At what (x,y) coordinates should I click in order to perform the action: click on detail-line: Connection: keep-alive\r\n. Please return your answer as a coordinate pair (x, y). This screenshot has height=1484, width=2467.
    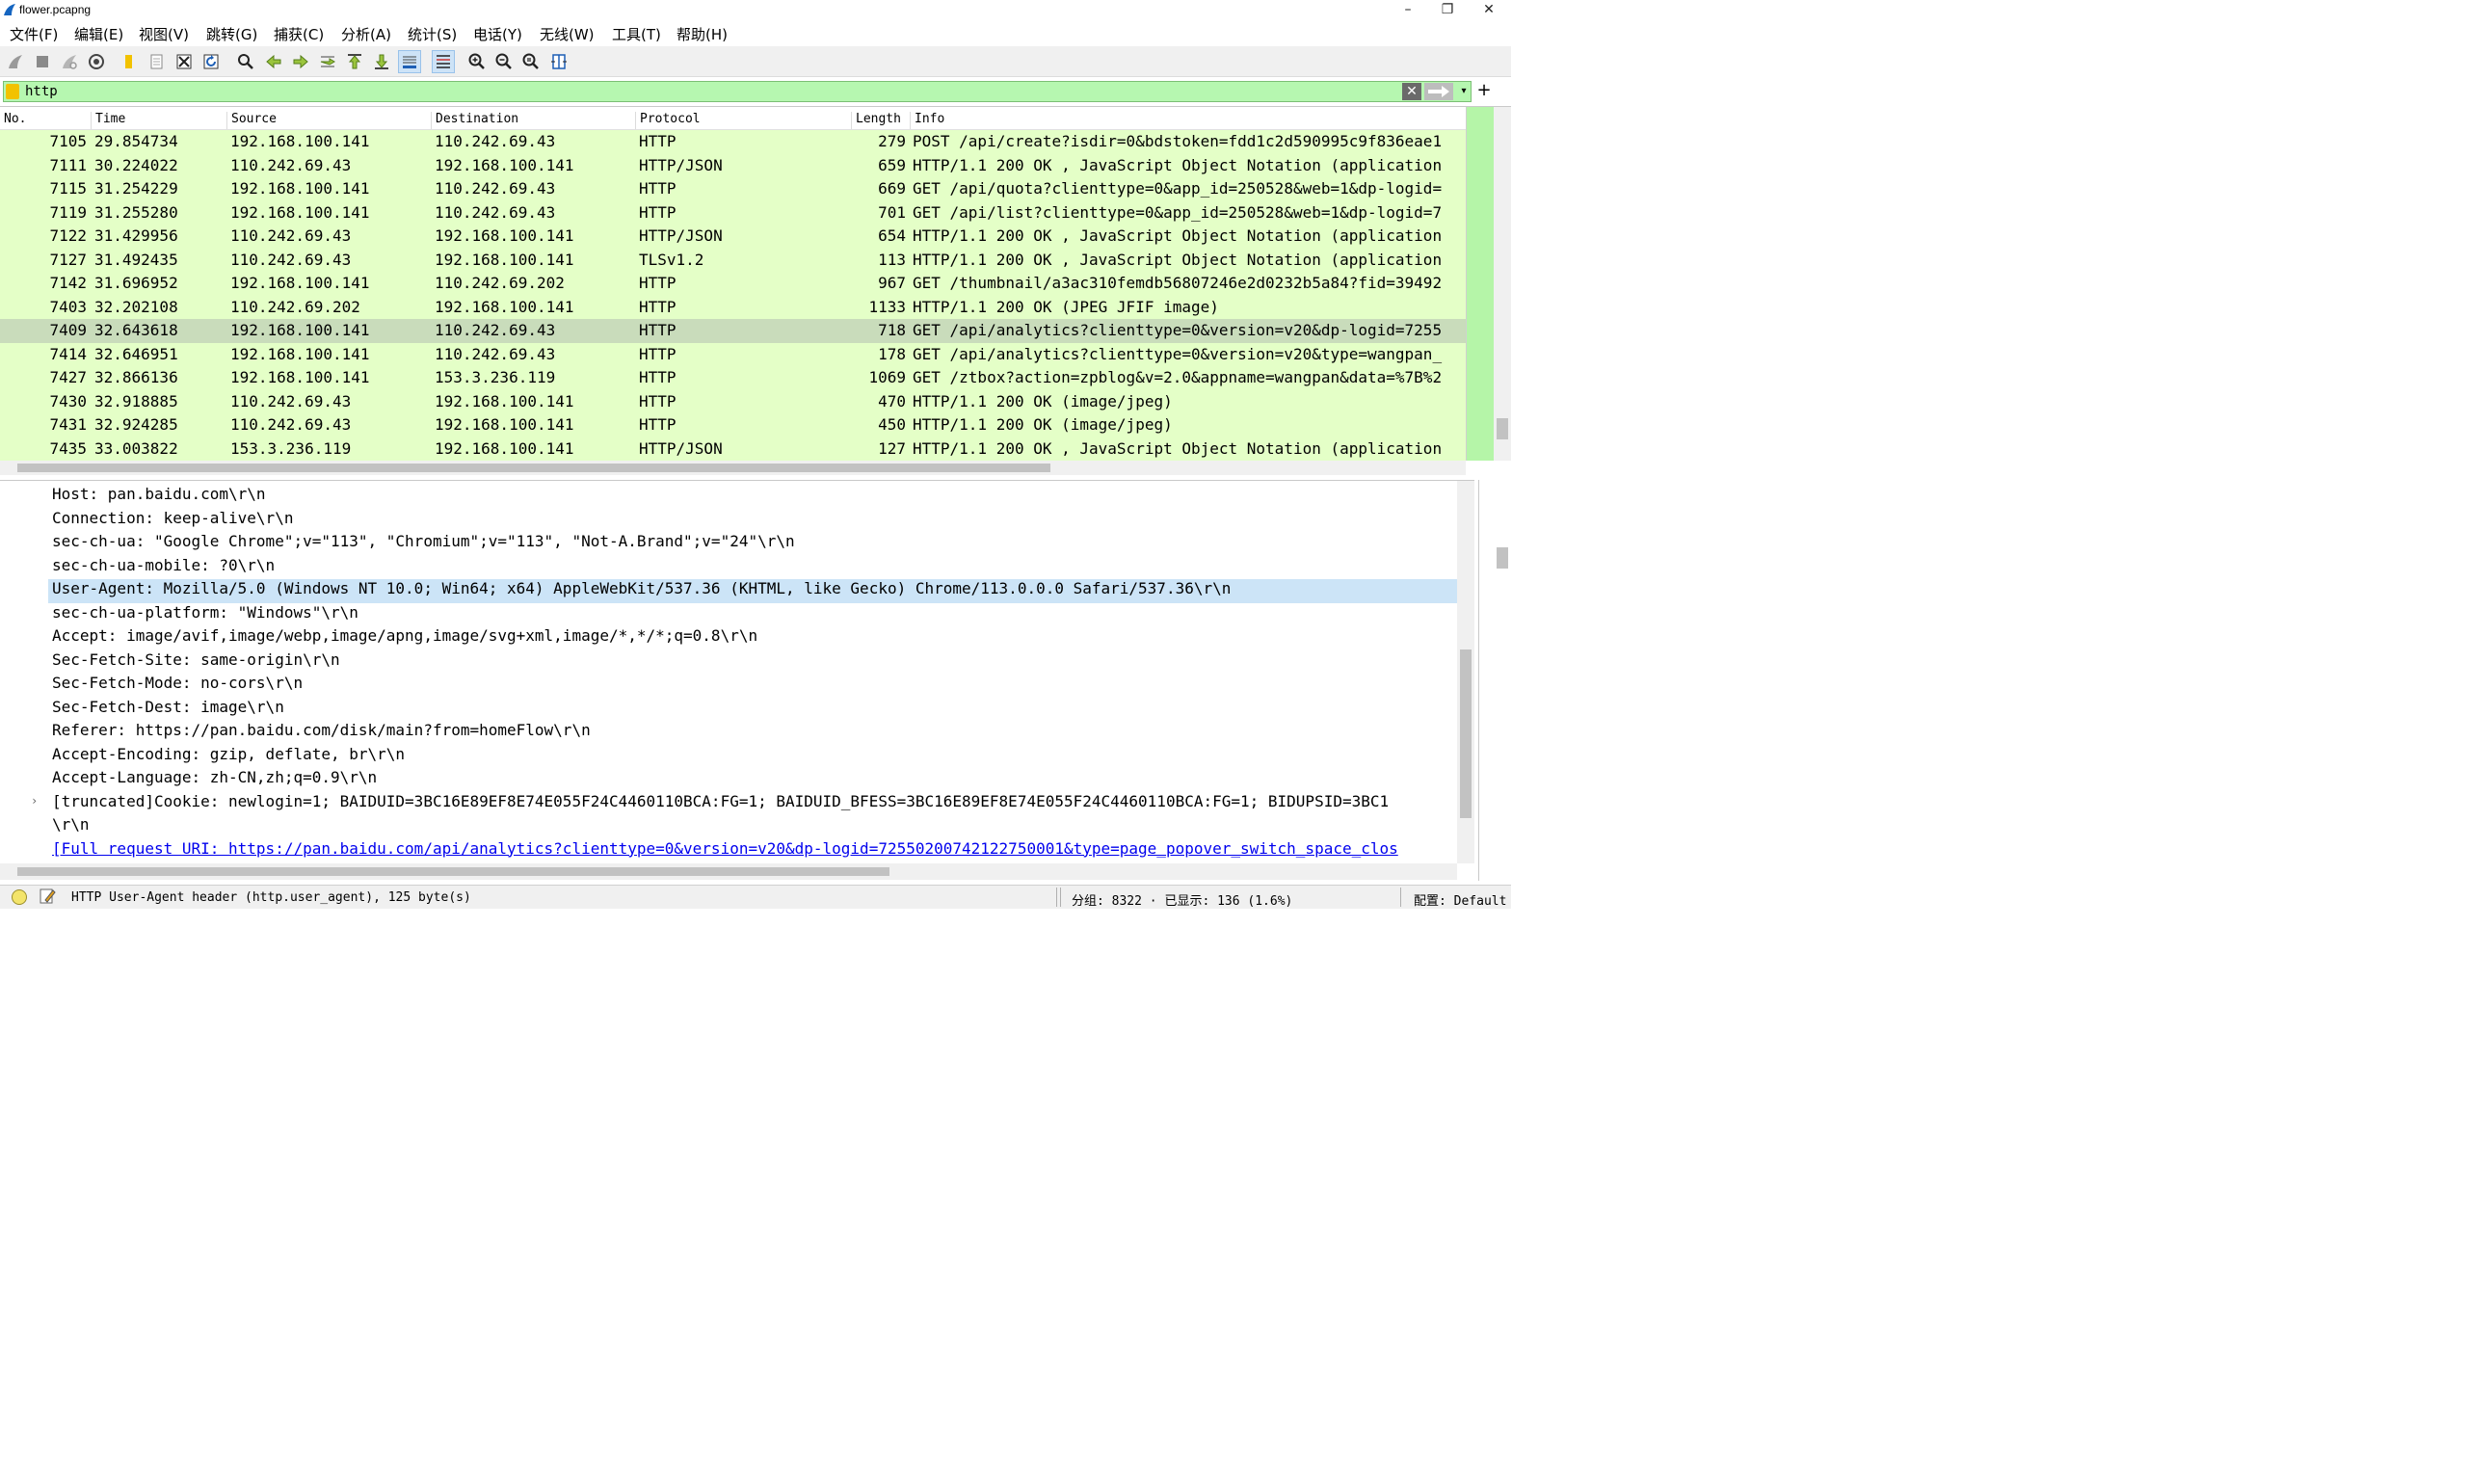
    Looking at the image, I should click on (171, 521).